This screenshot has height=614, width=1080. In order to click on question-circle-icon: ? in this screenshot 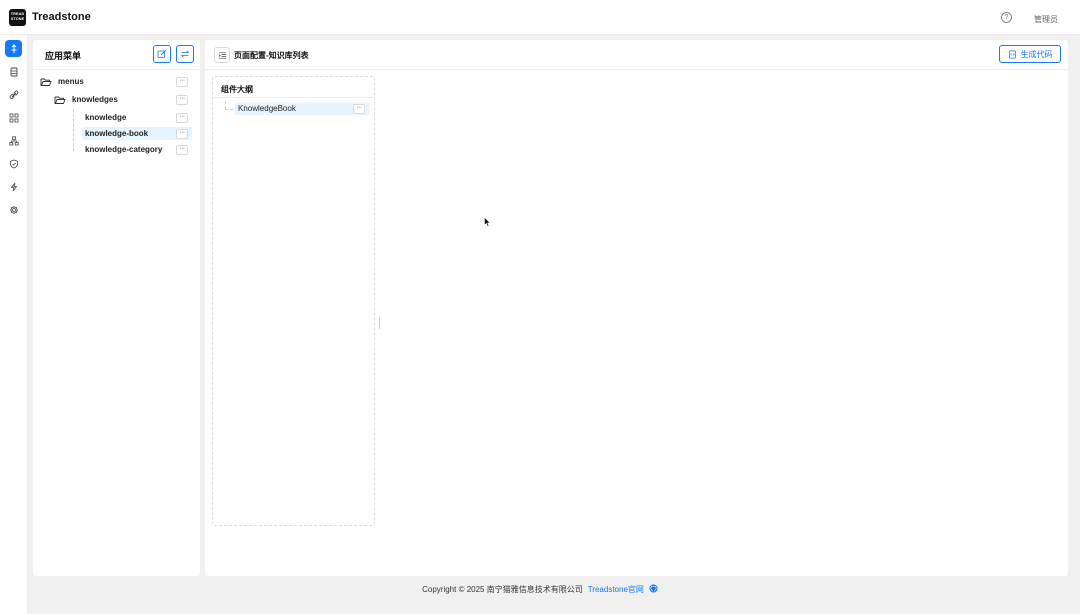, I will do `click(1006, 17)`.